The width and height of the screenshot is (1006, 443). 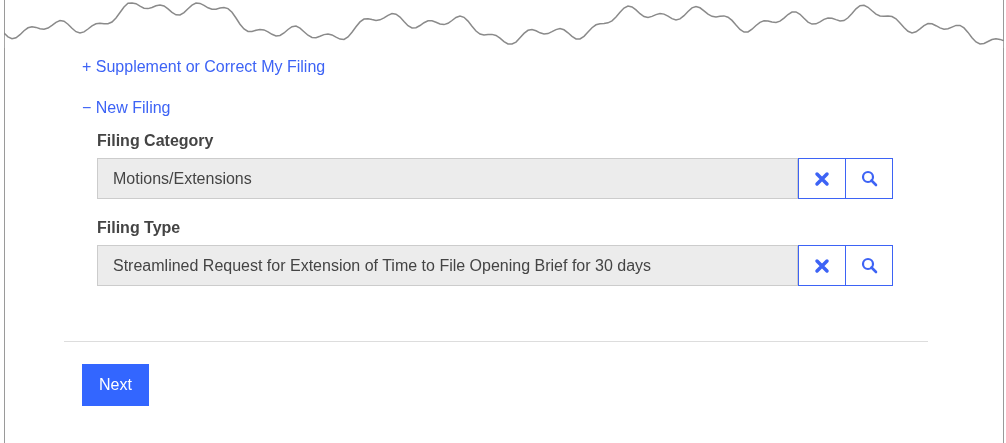 What do you see at coordinates (115, 385) in the screenshot?
I see `next-button: Next` at bounding box center [115, 385].